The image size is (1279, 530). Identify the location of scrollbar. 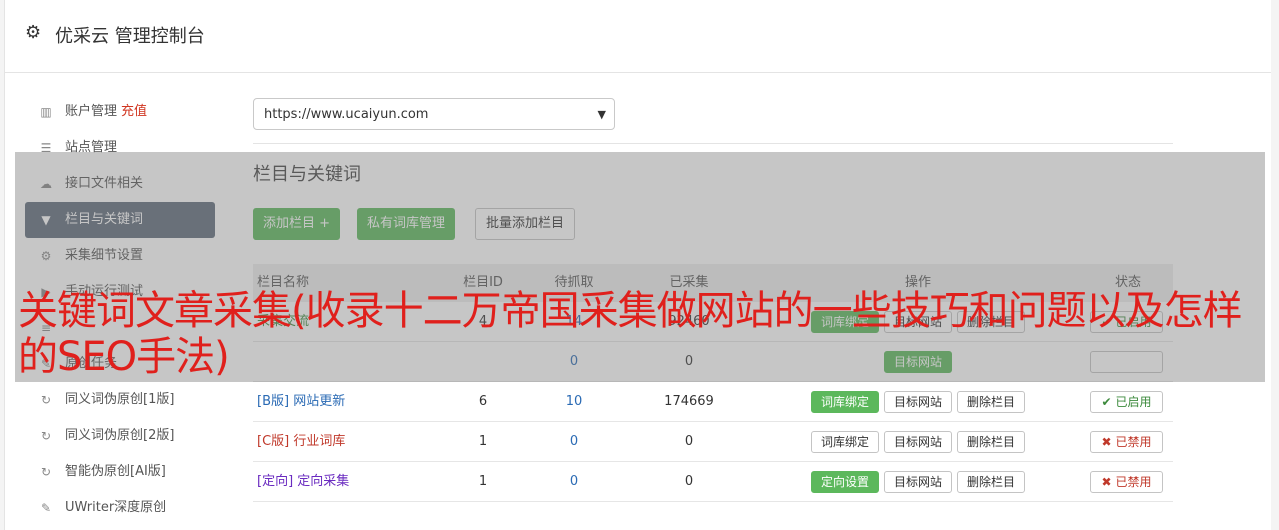
(1275, 265).